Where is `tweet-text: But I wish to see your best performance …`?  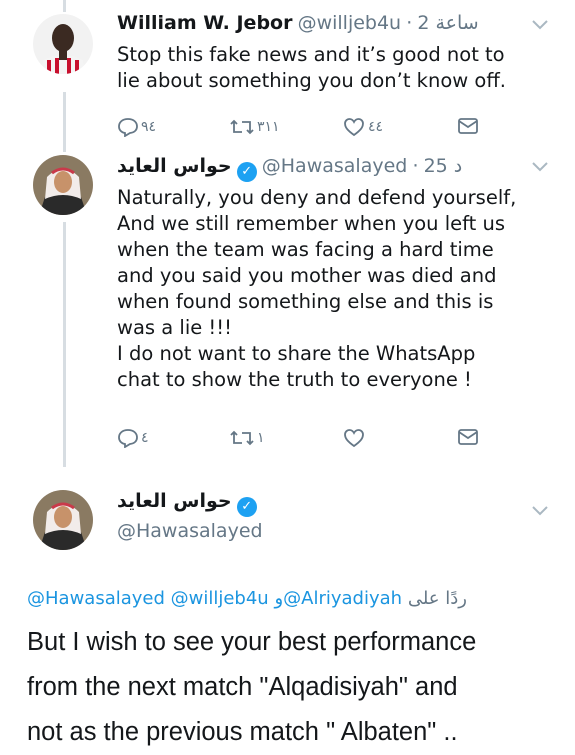
tweet-text: But I wish to see your best performance … is located at coordinates (252, 687).